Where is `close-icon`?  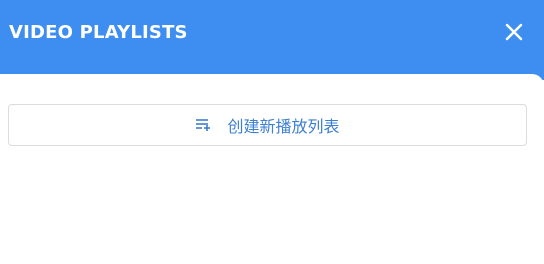 close-icon is located at coordinates (514, 32).